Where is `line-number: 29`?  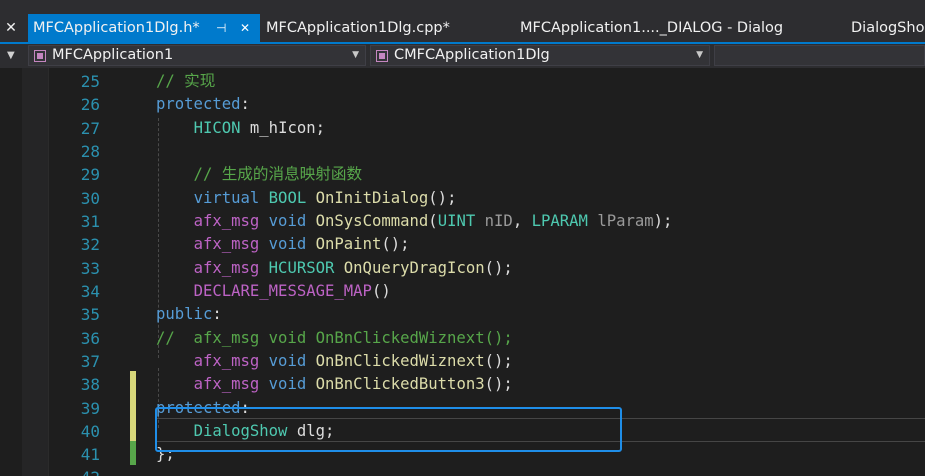 line-number: 29 is located at coordinates (90, 174).